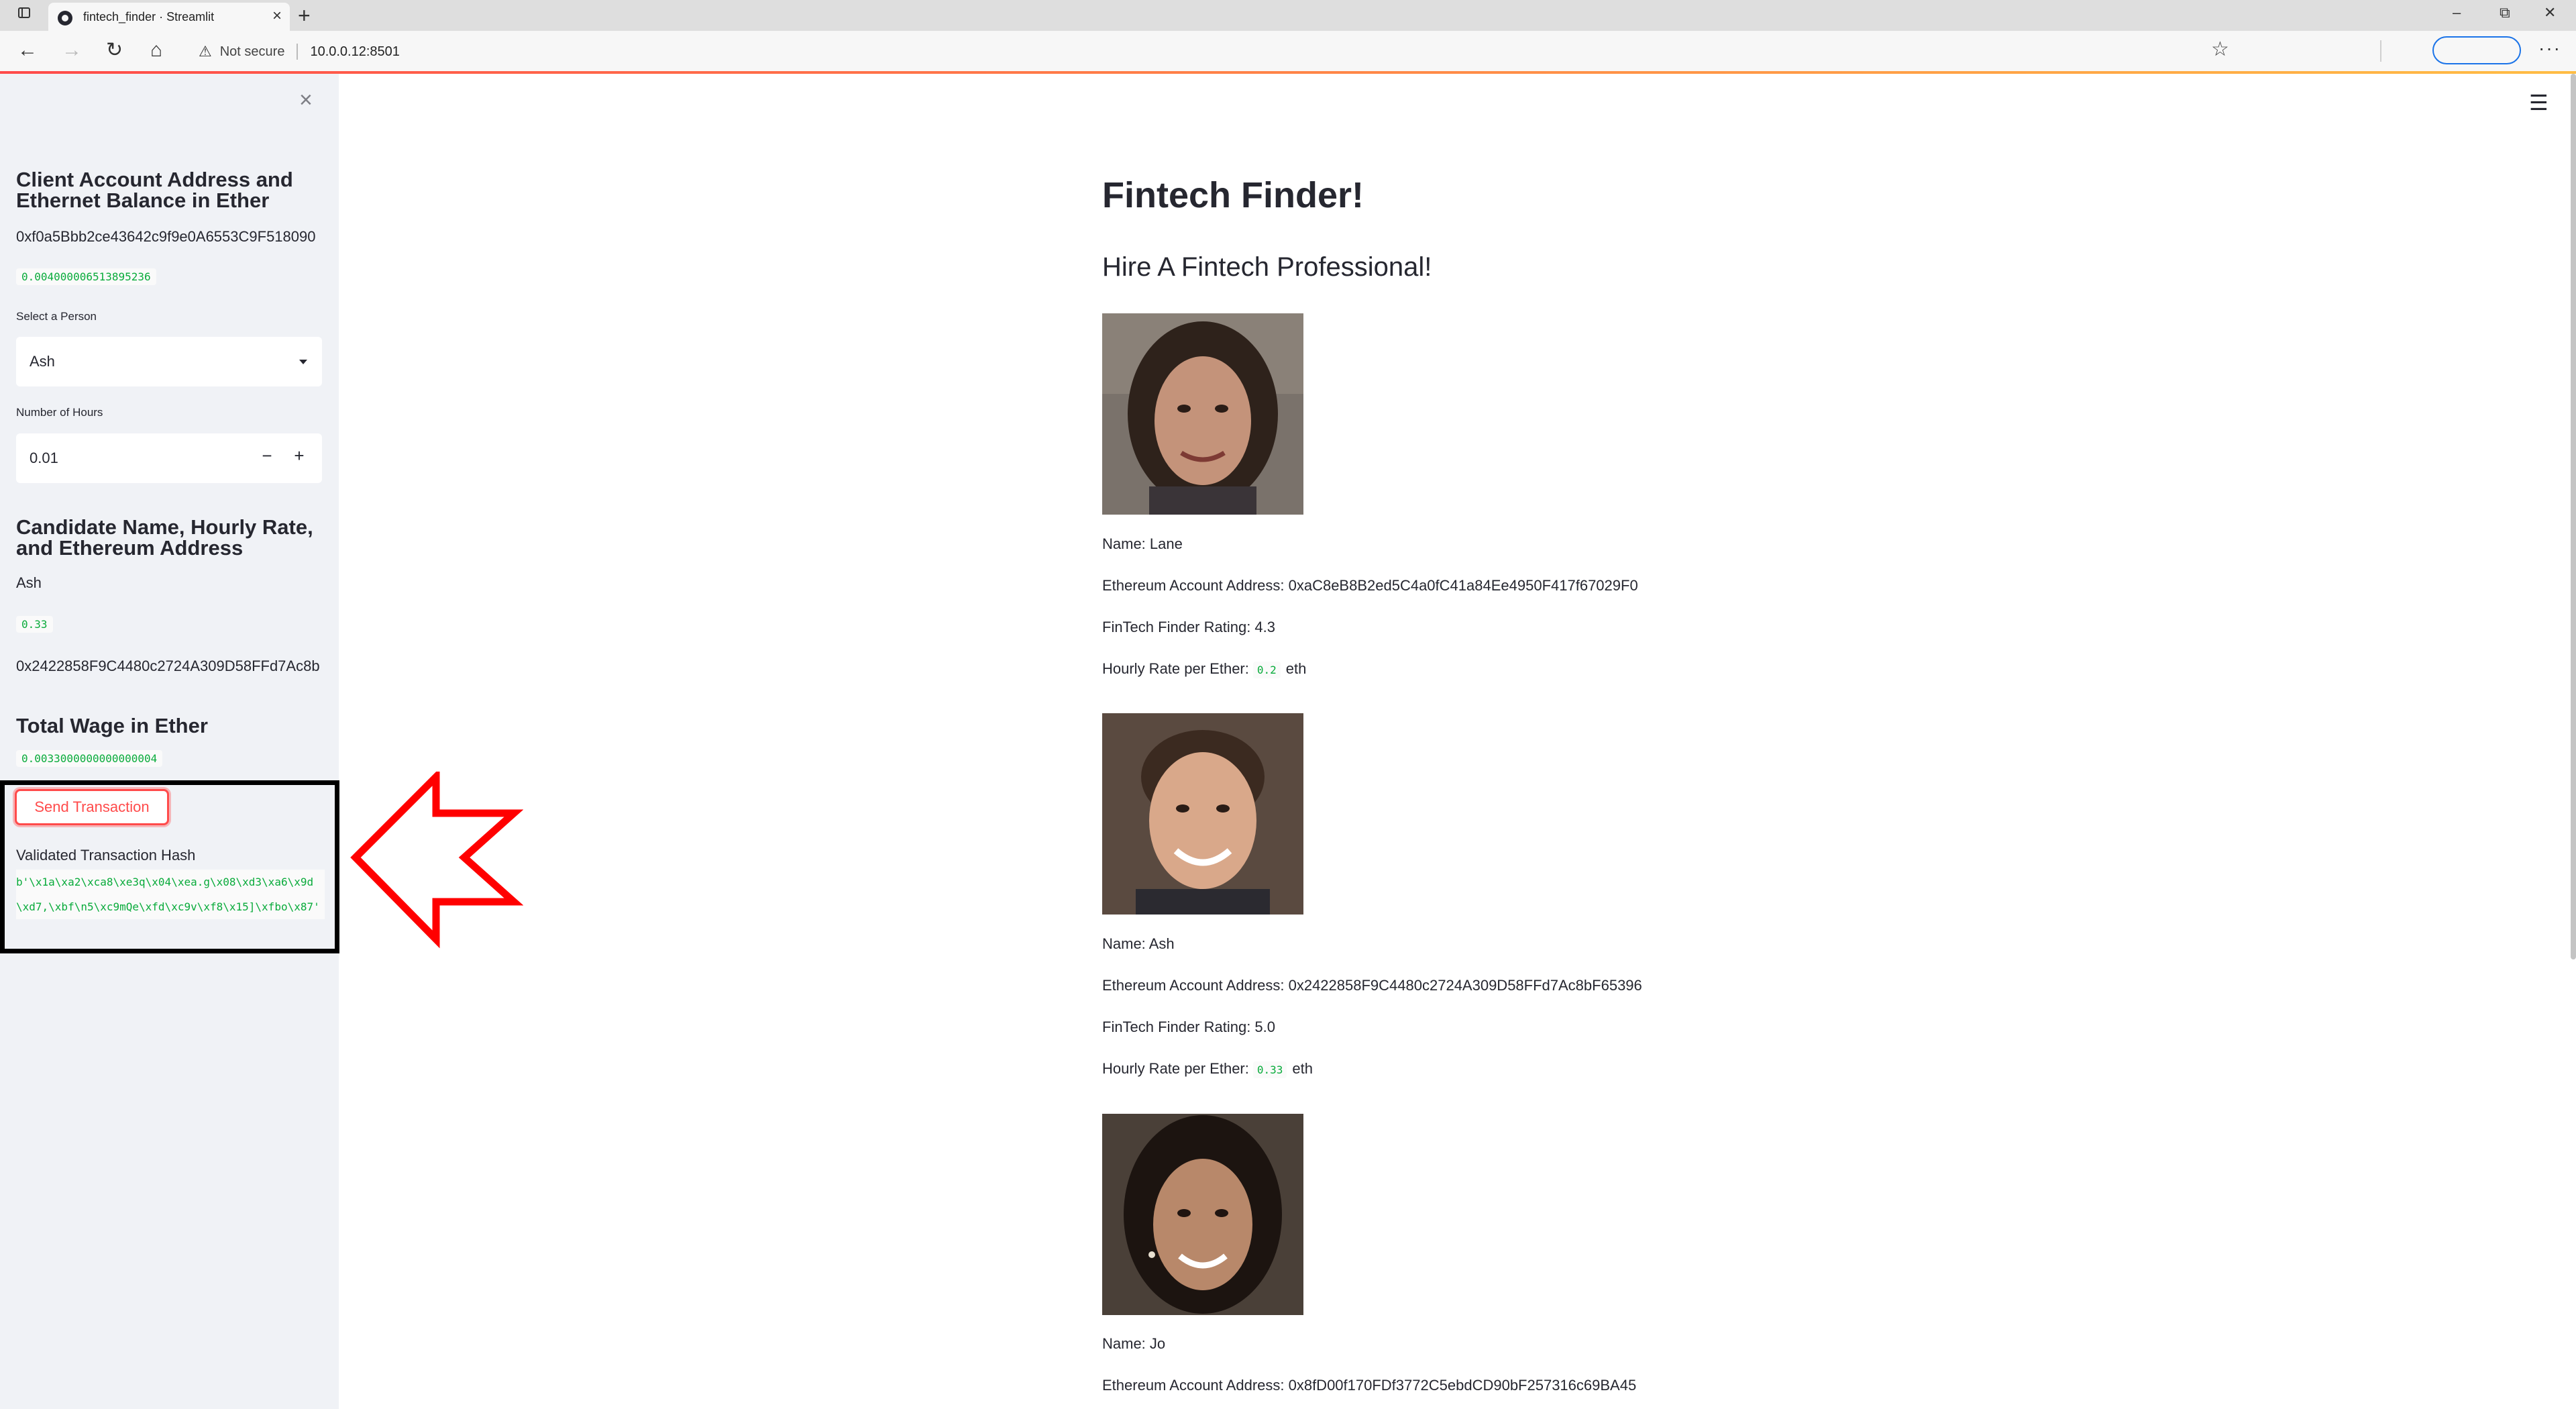 The image size is (2576, 1409). I want to click on page-scrollbar, so click(2573, 516).